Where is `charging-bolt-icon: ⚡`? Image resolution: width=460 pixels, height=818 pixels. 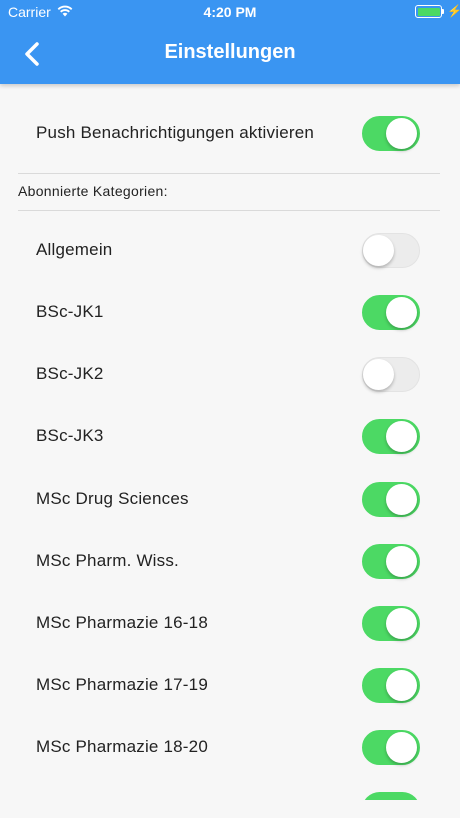 charging-bolt-icon: ⚡ is located at coordinates (453, 11).